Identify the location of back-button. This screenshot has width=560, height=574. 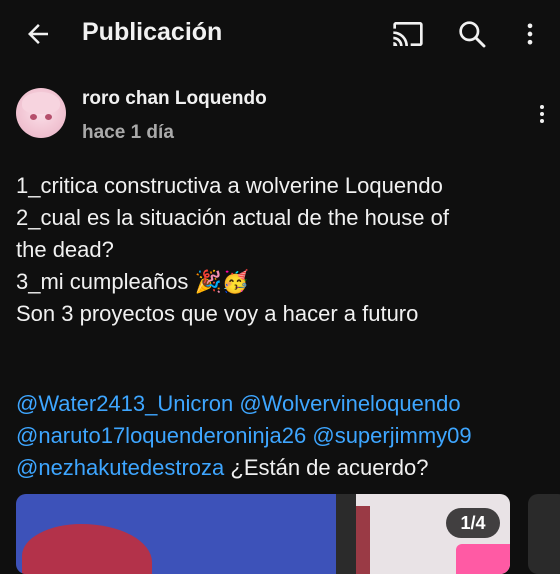
(38, 34).